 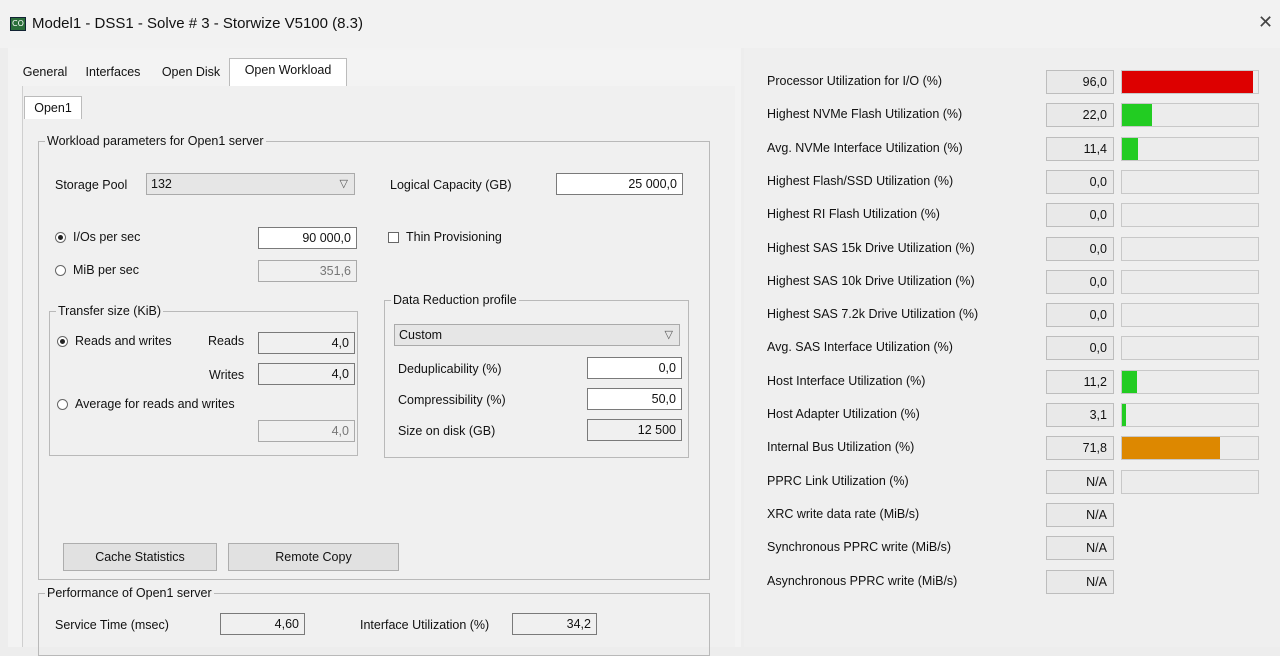 I want to click on logical-capacity-label: Logical Capacity (GB), so click(x=451, y=185).